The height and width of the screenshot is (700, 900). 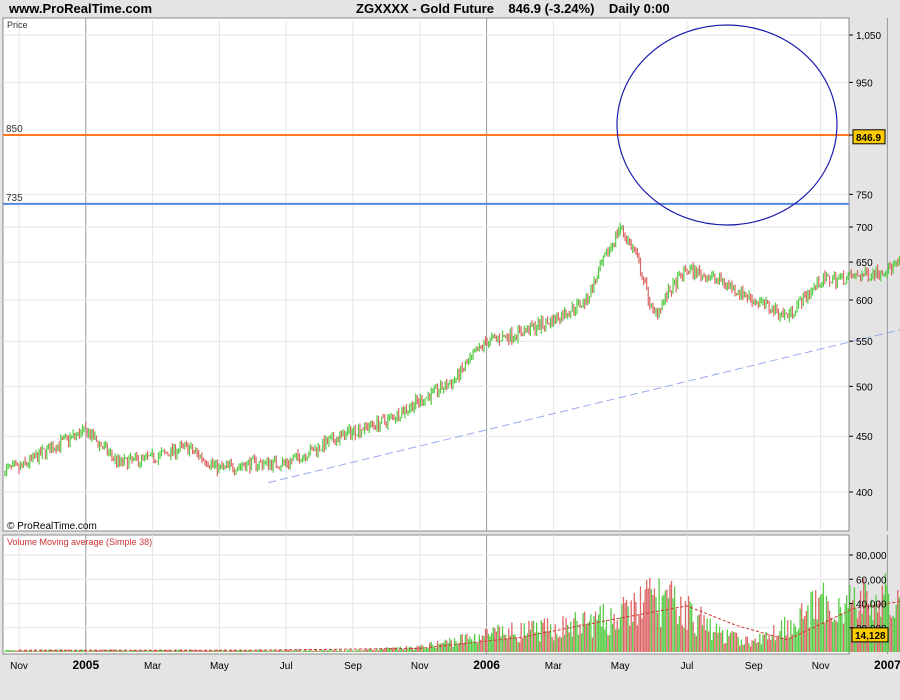 What do you see at coordinates (864, 301) in the screenshot?
I see `price-y-tick-label: 600` at bounding box center [864, 301].